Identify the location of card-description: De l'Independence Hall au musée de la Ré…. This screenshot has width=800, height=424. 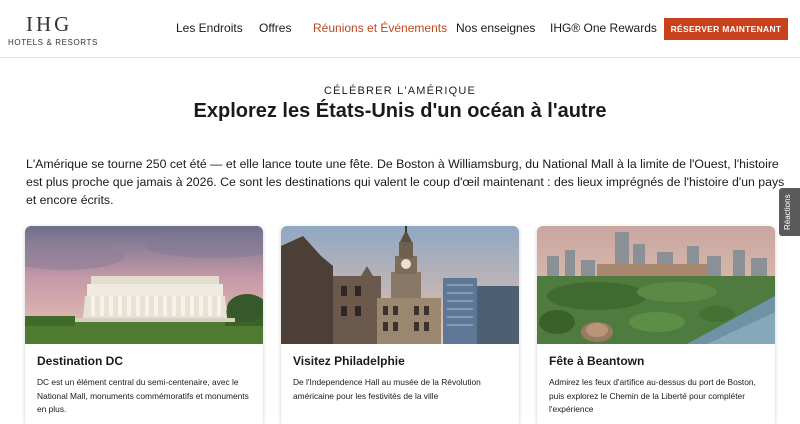
(387, 389).